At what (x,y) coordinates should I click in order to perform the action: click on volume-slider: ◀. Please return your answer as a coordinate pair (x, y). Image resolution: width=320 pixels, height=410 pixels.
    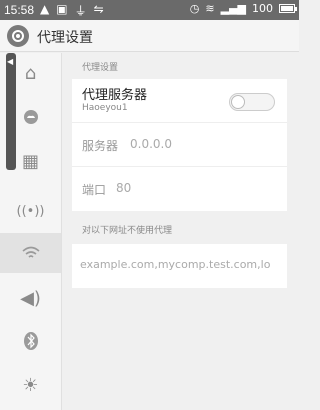
    Looking at the image, I should click on (11, 111).